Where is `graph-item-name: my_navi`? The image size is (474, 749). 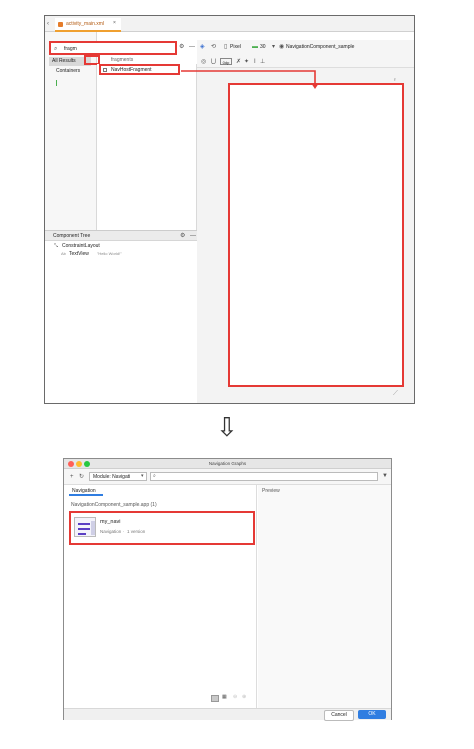 graph-item-name: my_navi is located at coordinates (110, 522).